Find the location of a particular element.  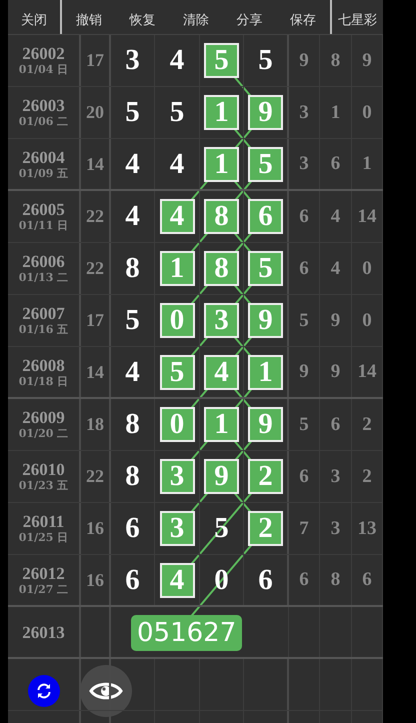

stat-value: 8 is located at coordinates (335, 580).